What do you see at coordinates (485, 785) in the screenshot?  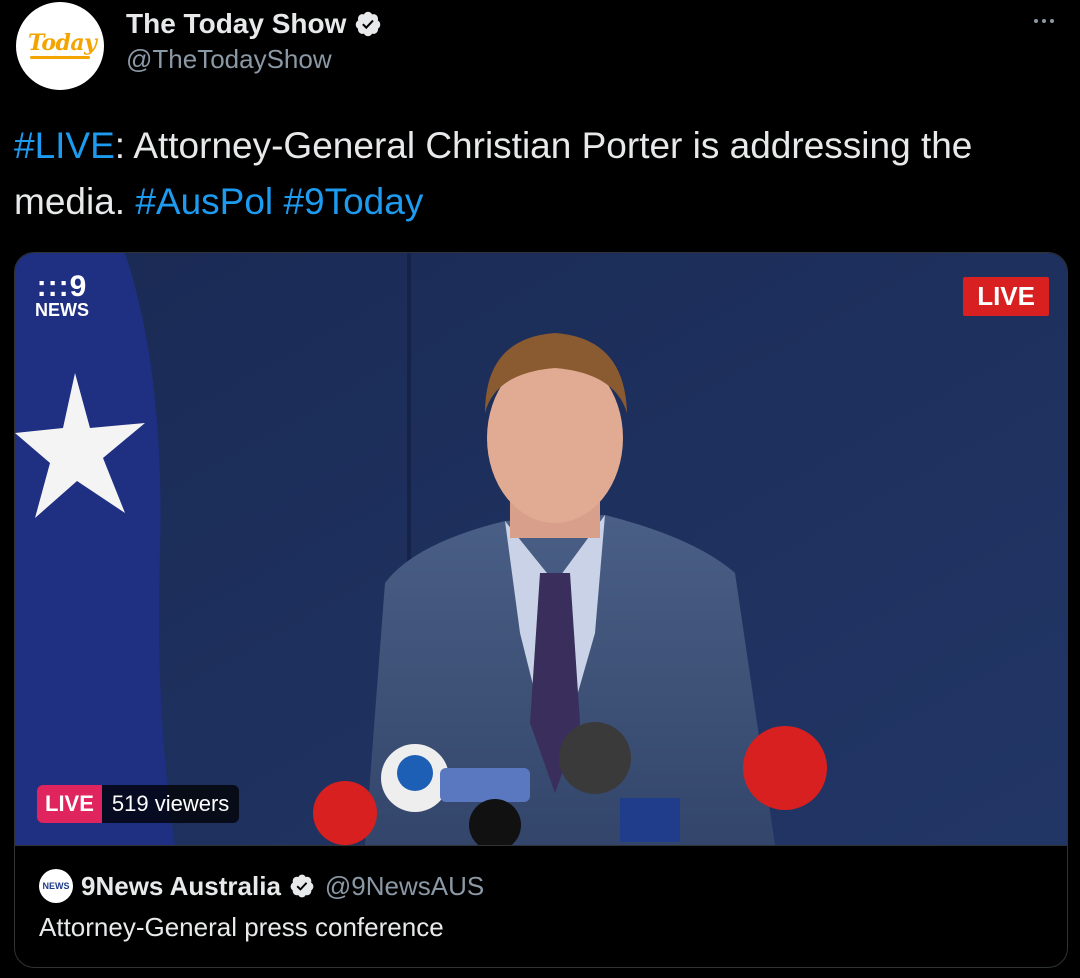 I see `mic-blue-flag` at bounding box center [485, 785].